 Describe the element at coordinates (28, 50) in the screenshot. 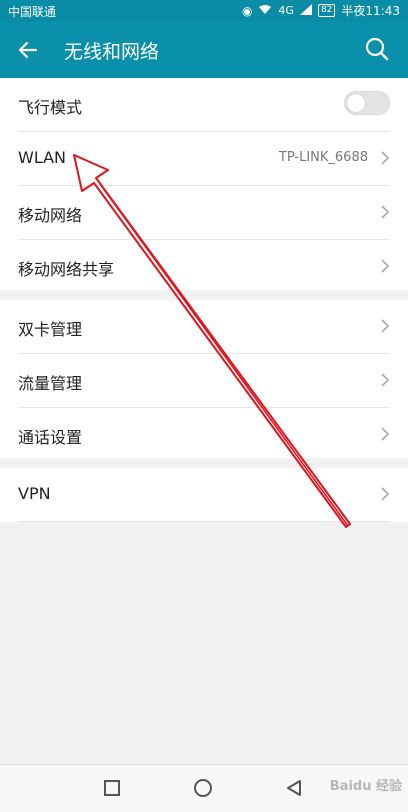

I see `arrow-left-icon` at that location.